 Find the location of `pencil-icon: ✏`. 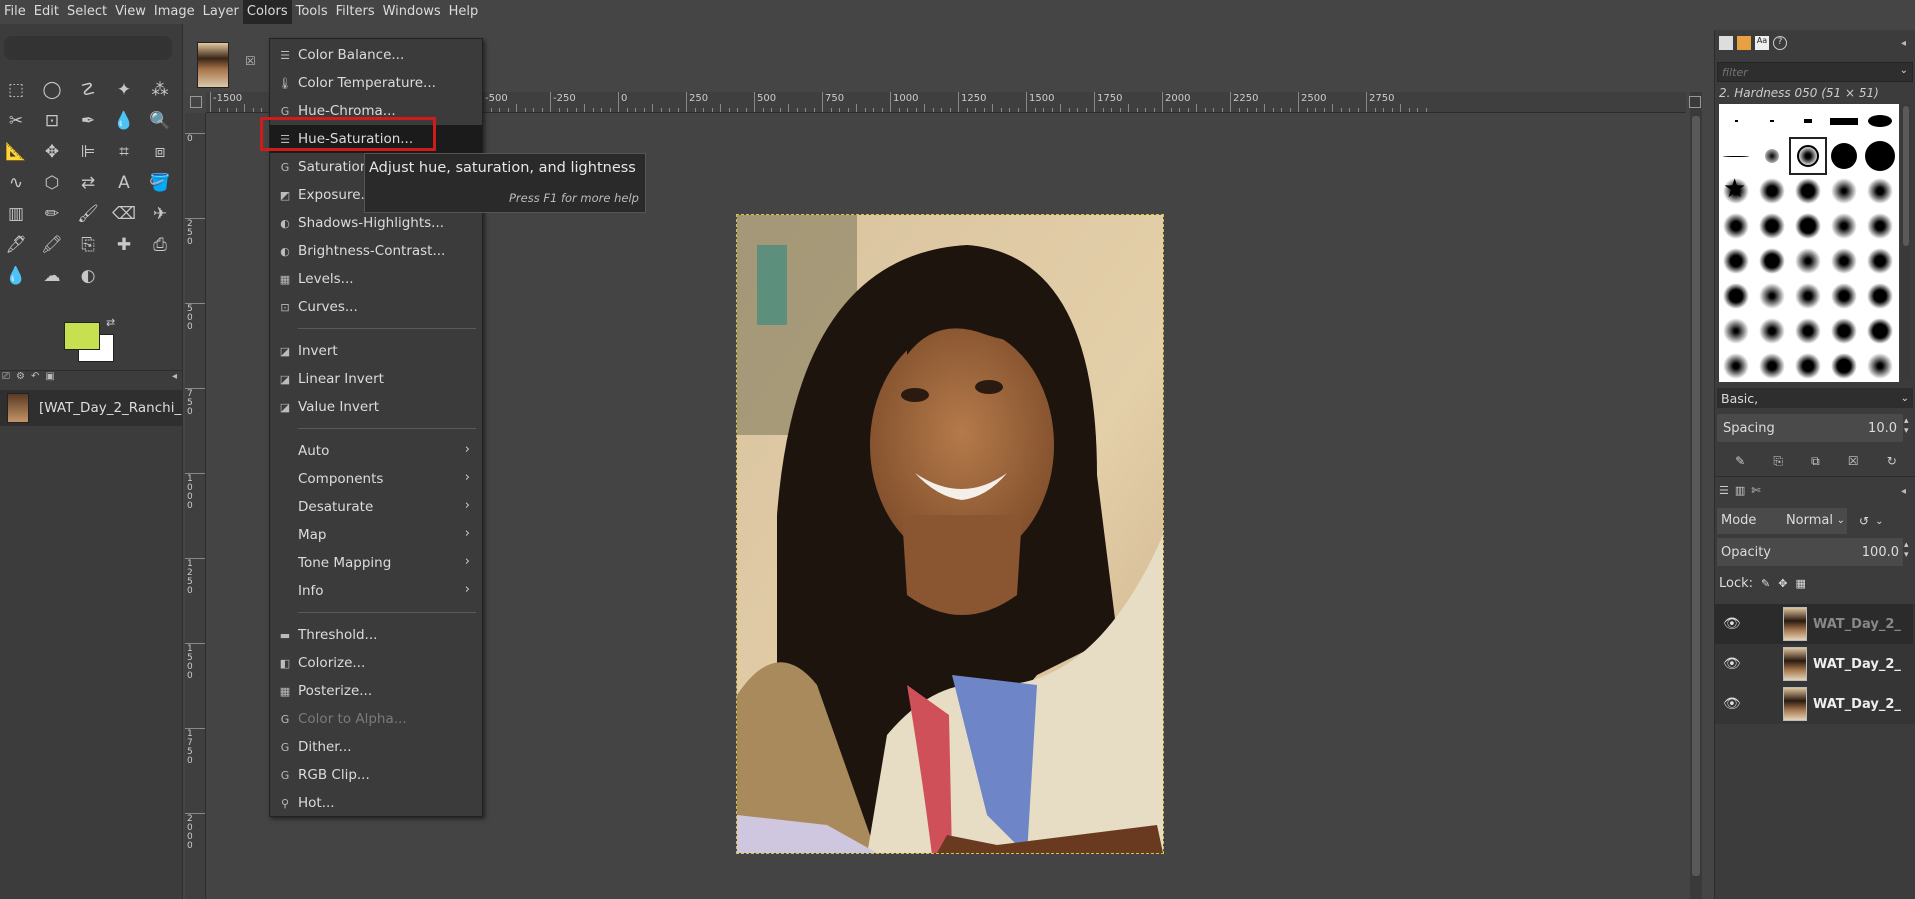

pencil-icon: ✏ is located at coordinates (52, 214).